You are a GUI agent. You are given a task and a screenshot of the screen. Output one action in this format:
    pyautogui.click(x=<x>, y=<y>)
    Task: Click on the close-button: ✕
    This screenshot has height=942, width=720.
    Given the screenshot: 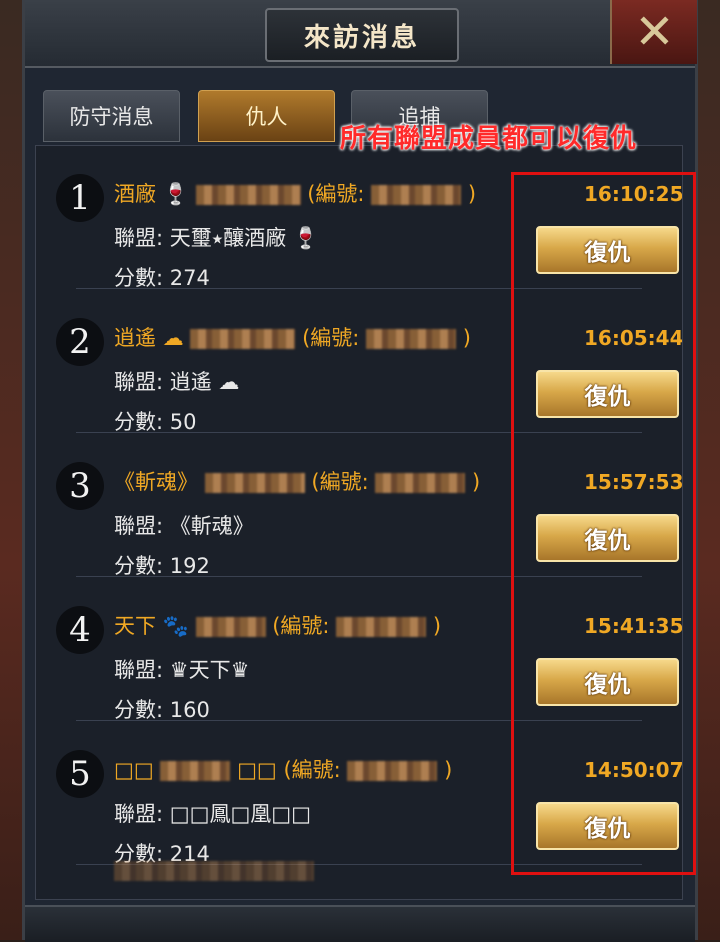 What is the action you would take?
    pyautogui.click(x=653, y=32)
    